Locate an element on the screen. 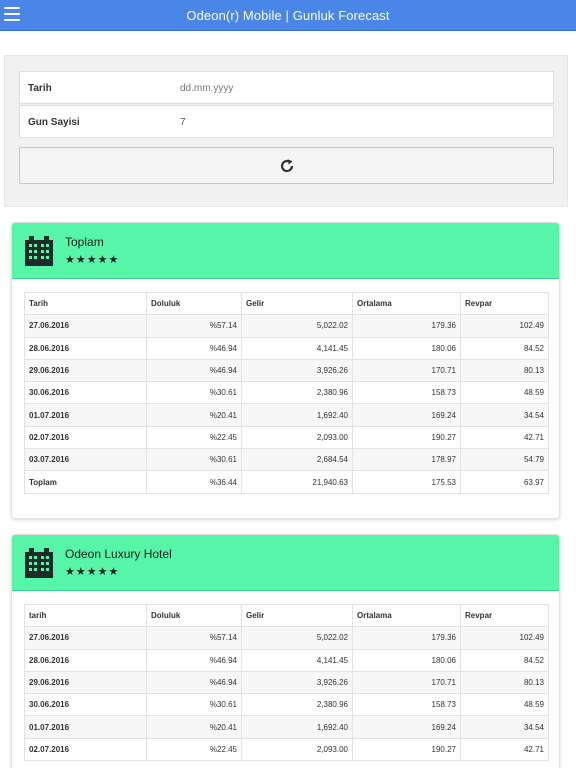  revenue-cell: 2,380.96 is located at coordinates (297, 393).